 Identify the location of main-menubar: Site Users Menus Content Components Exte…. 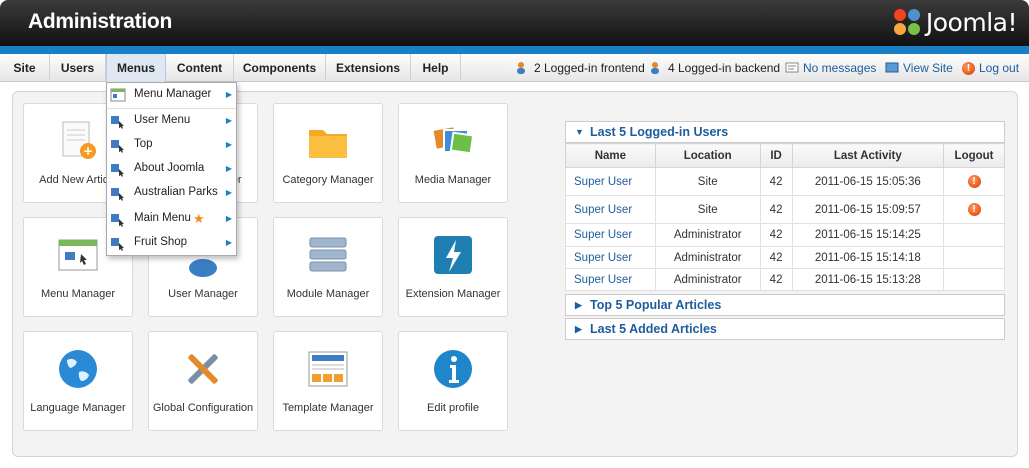
(514, 68).